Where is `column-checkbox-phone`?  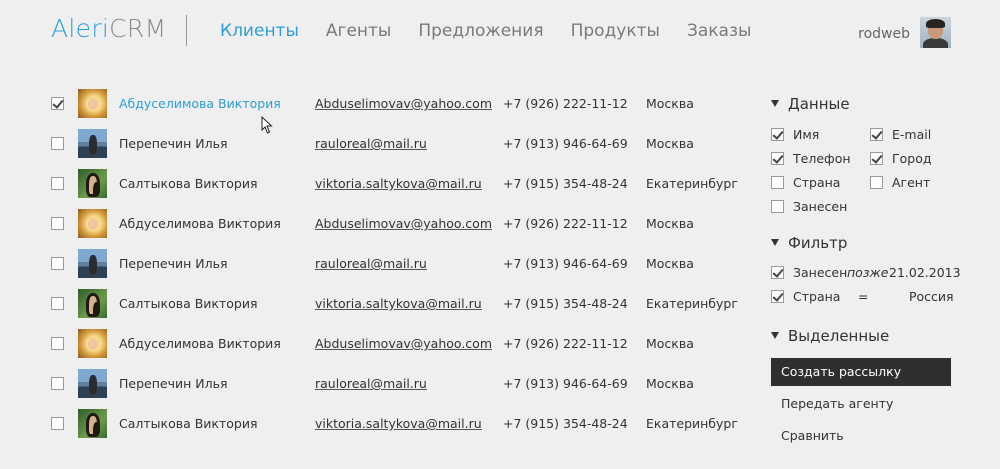 column-checkbox-phone is located at coordinates (777, 158).